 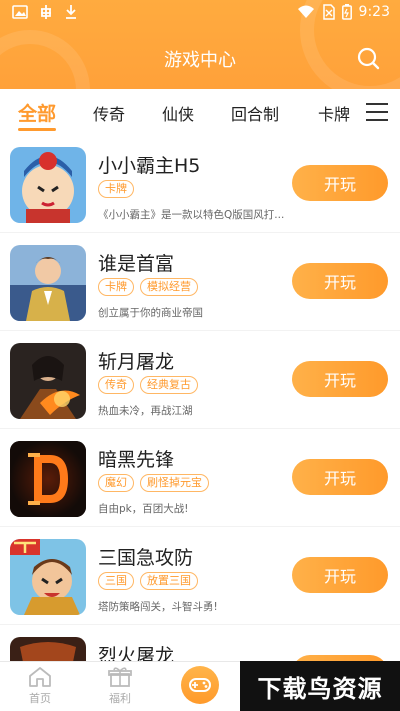 What do you see at coordinates (200, 14) in the screenshot?
I see `status-bar: 9:23` at bounding box center [200, 14].